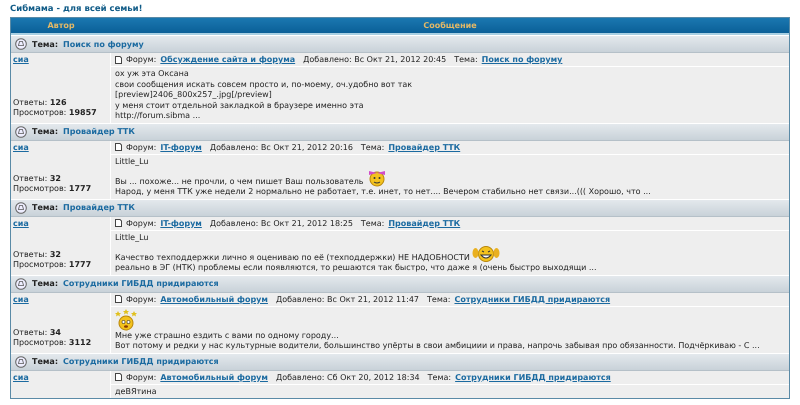  I want to click on added-date: Добавлено: Вс Окт 21, 2012 20:16, so click(281, 147).